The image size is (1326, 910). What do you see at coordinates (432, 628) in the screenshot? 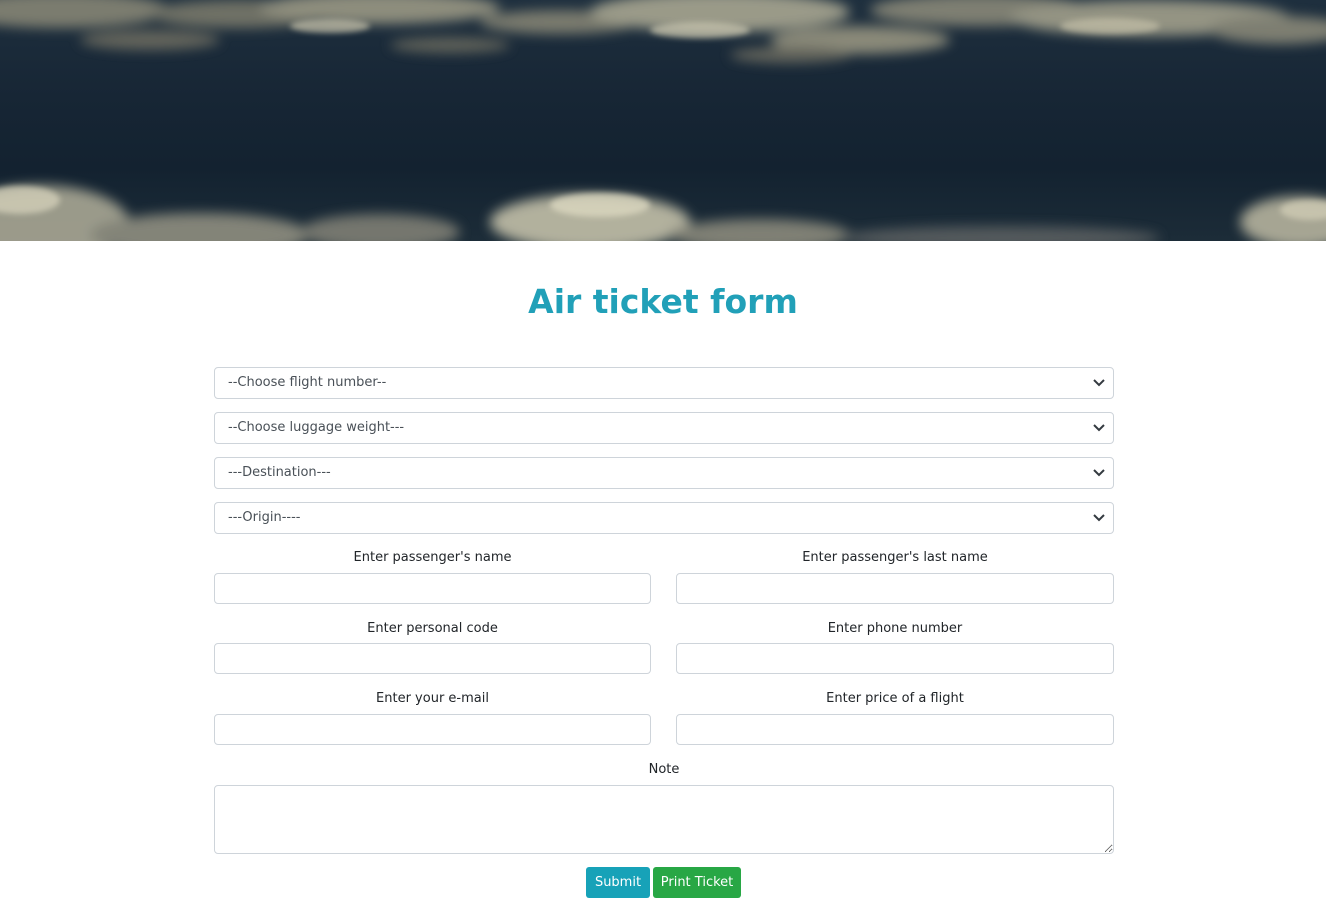
I see `personal-code-label: Enter personal code` at bounding box center [432, 628].